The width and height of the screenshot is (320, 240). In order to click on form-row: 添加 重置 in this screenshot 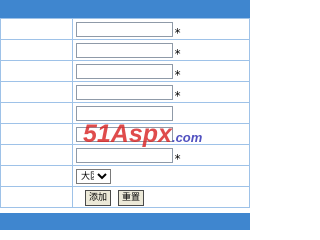, I will do `click(125, 197)`.